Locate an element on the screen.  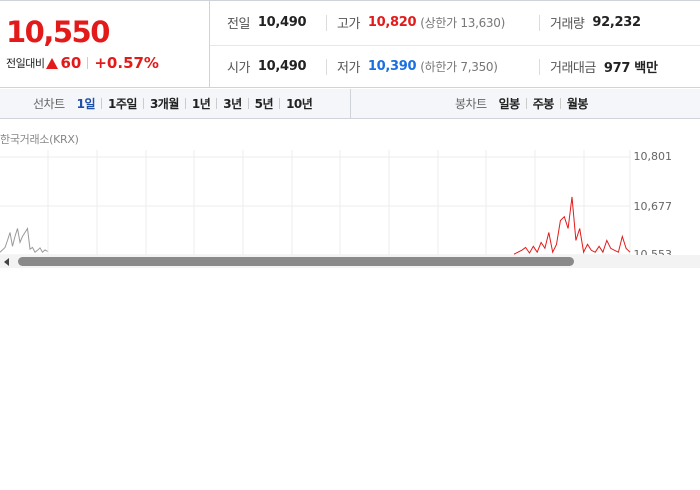
tab-3month: 3개월 is located at coordinates (164, 103).